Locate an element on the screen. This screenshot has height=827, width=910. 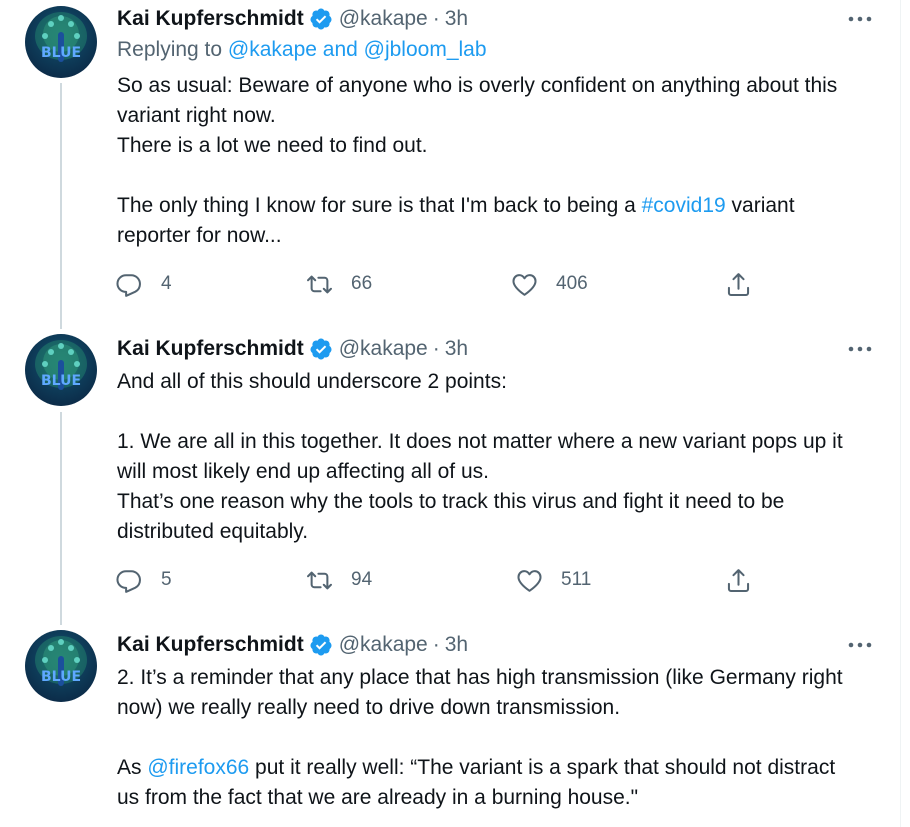
retweet-button: 94 is located at coordinates (339, 580).